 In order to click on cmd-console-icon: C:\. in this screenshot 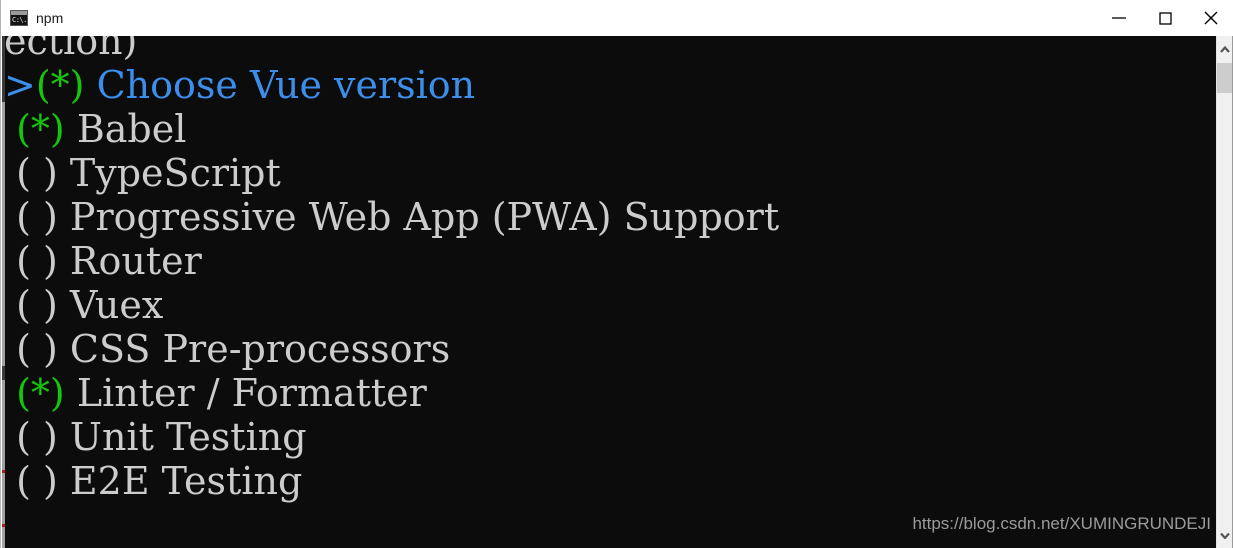, I will do `click(19, 18)`.